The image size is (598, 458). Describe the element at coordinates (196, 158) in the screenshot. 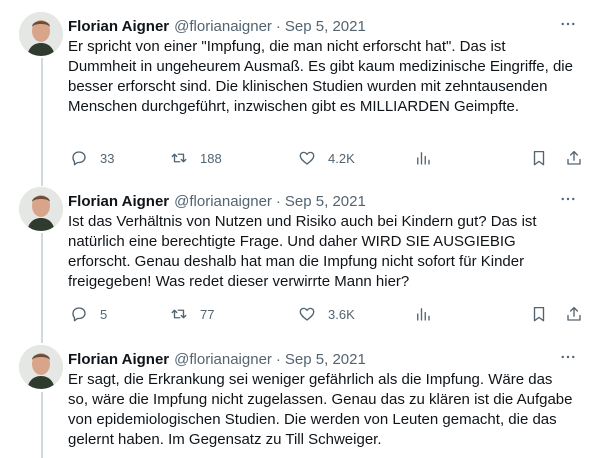

I see `retweet-button: 188` at that location.